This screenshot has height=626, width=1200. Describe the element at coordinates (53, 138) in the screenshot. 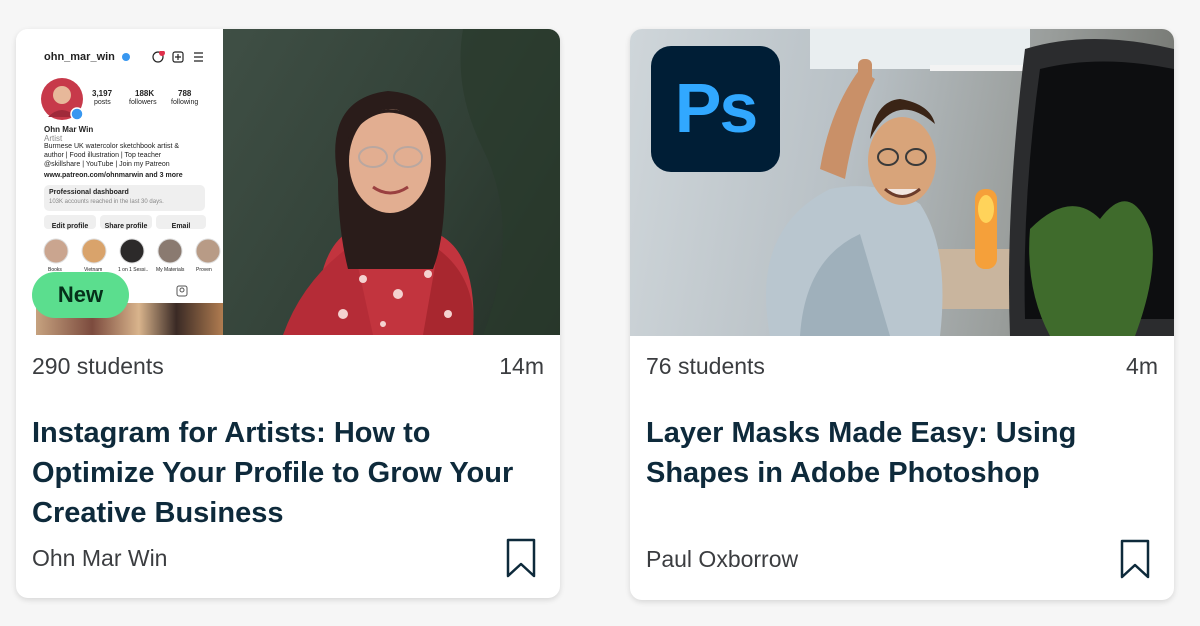

I see `profile-role: Artist` at that location.